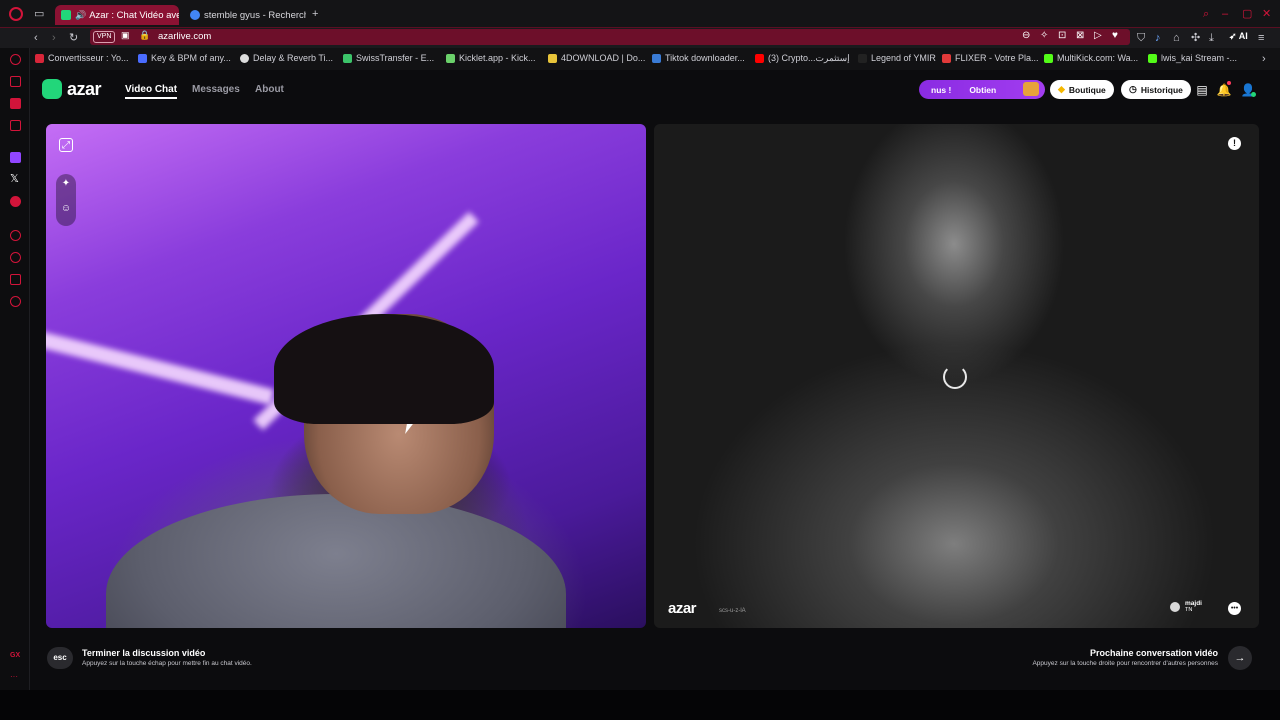 The width and height of the screenshot is (1280, 720). Describe the element at coordinates (1266, 14) in the screenshot. I see `close-icon: ✕` at that location.